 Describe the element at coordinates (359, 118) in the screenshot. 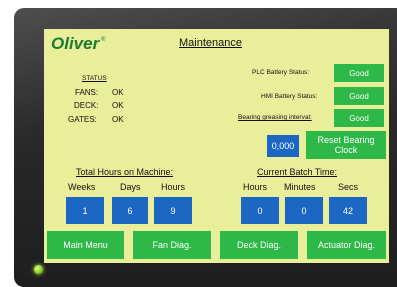

I see `bearing-greasing-status: Good` at that location.